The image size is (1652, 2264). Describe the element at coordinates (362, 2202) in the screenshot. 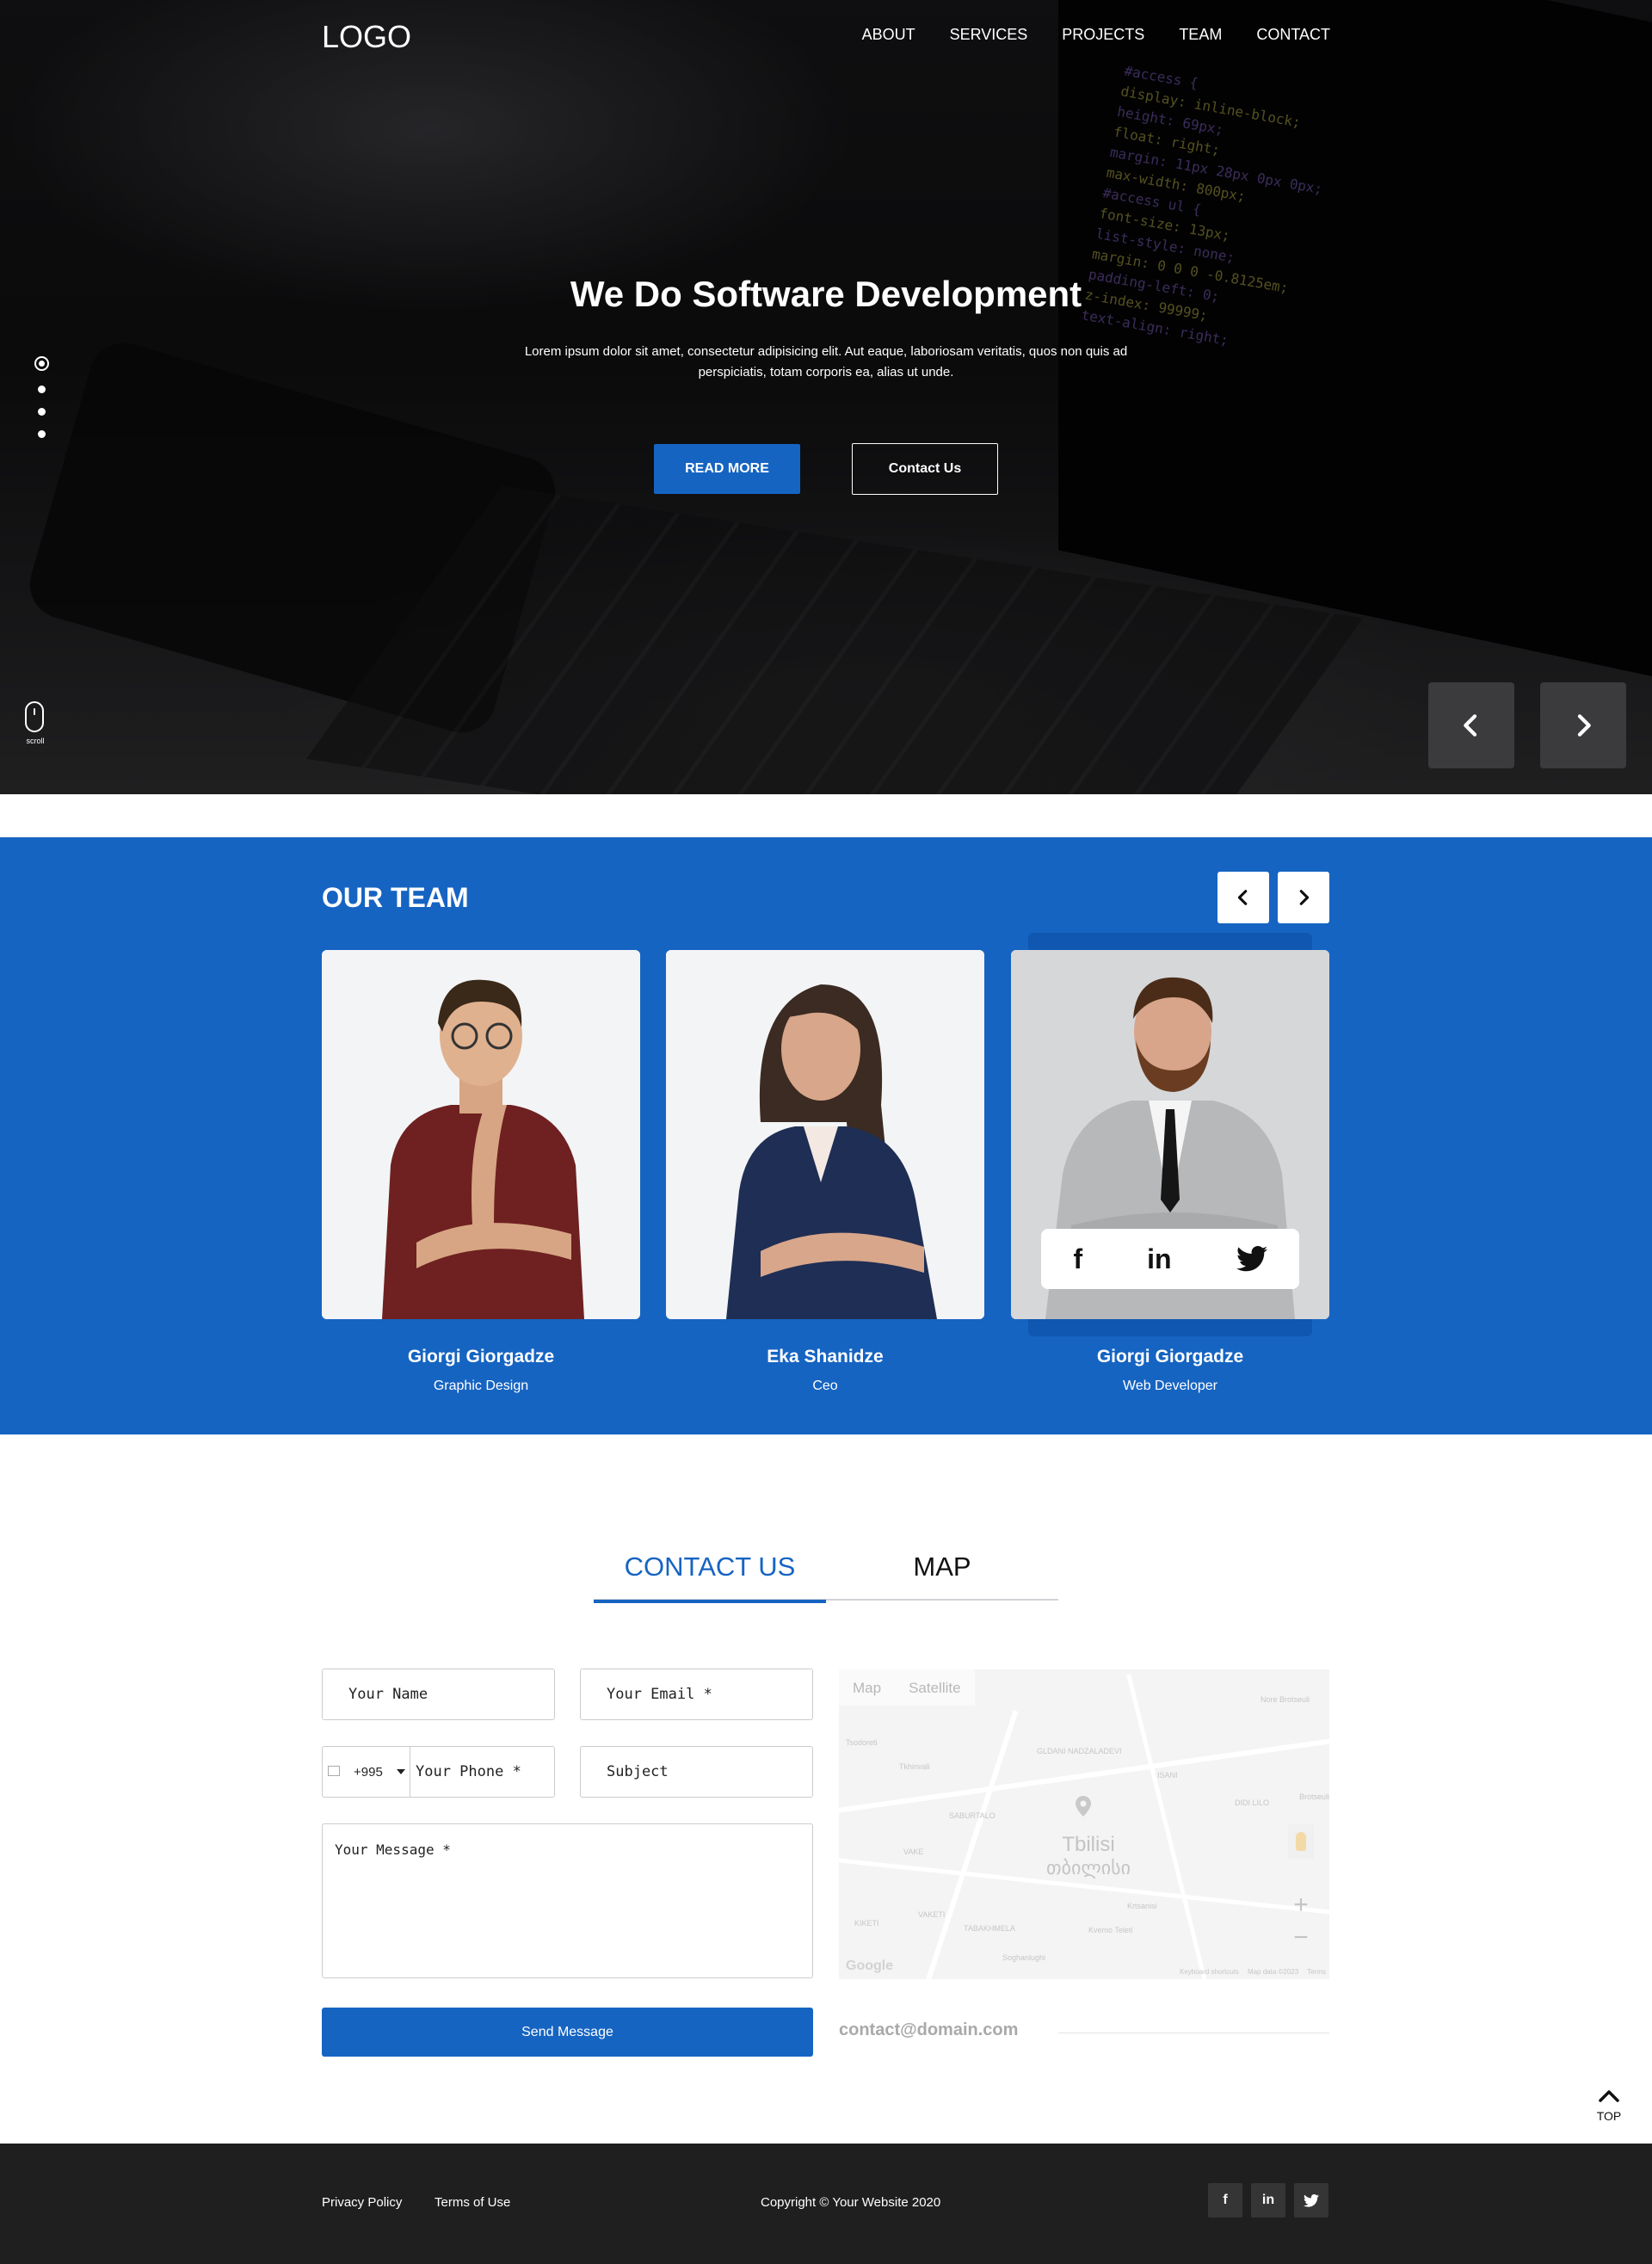

I see `privacy-policy-link: Privacy Policy` at that location.